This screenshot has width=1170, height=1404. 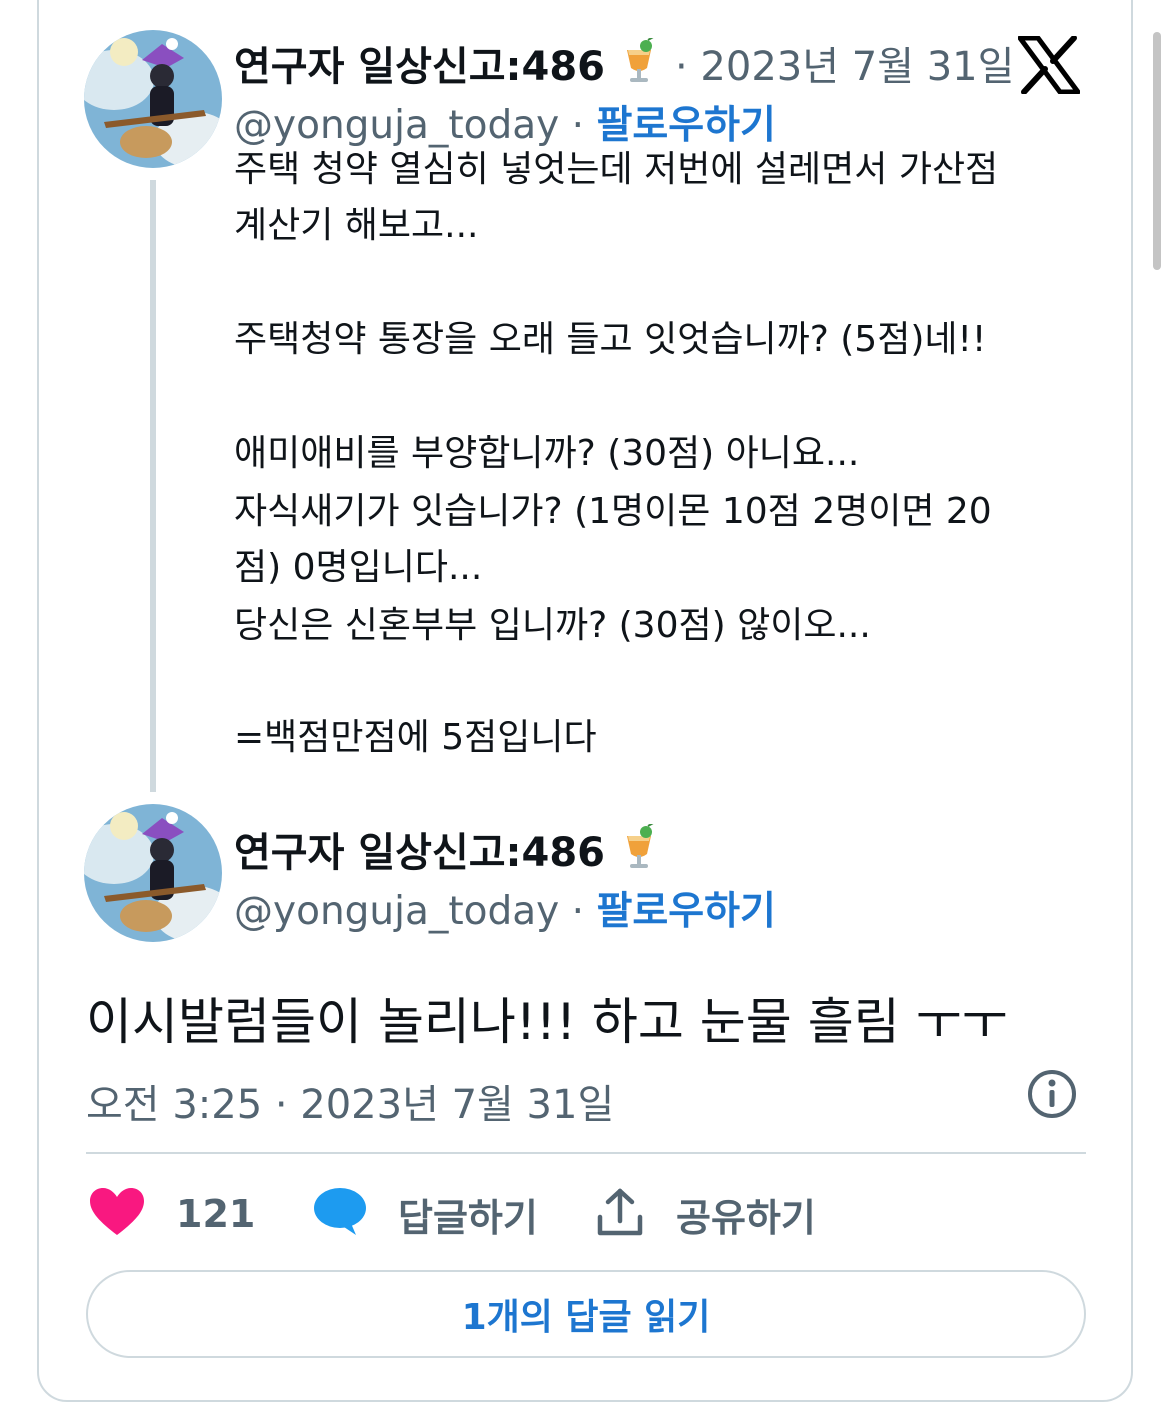 I want to click on reply-button: 답글하기, so click(x=425, y=1214).